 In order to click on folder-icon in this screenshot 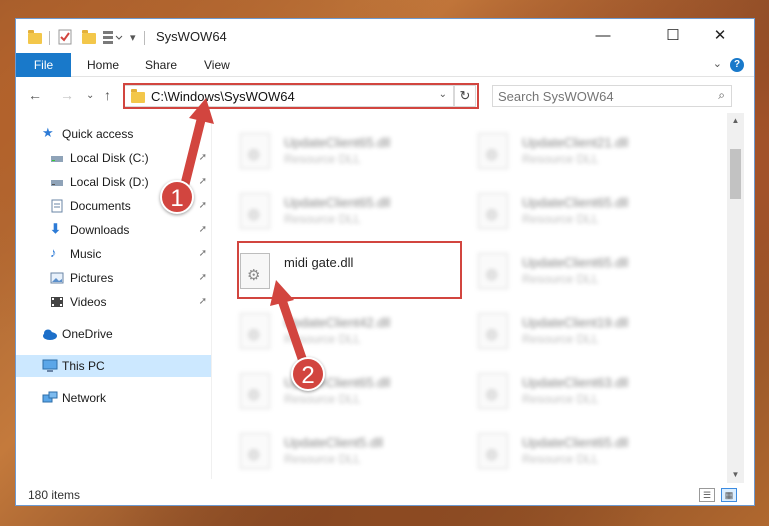, I will do `click(35, 37)`.